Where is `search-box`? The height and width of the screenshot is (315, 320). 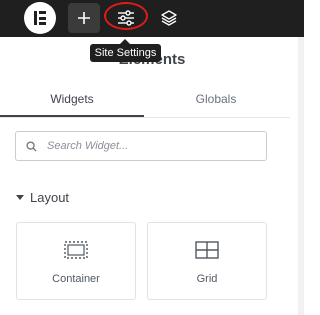 search-box is located at coordinates (141, 146).